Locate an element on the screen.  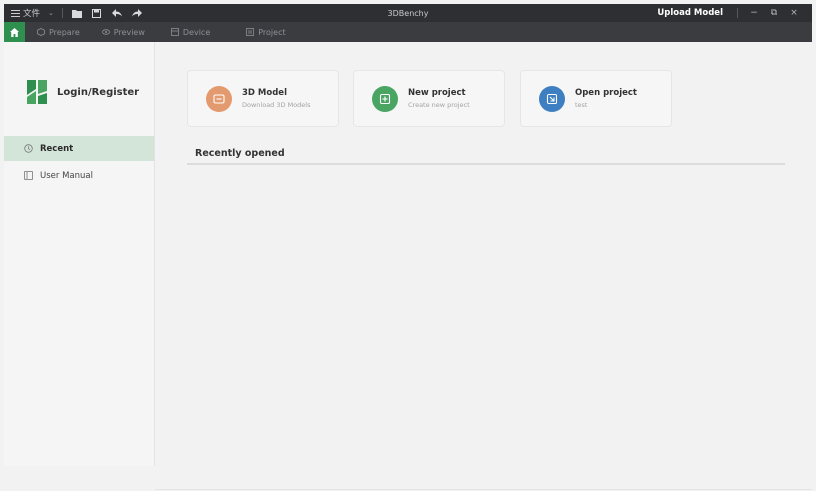
tab-label: Preview is located at coordinates (129, 32).